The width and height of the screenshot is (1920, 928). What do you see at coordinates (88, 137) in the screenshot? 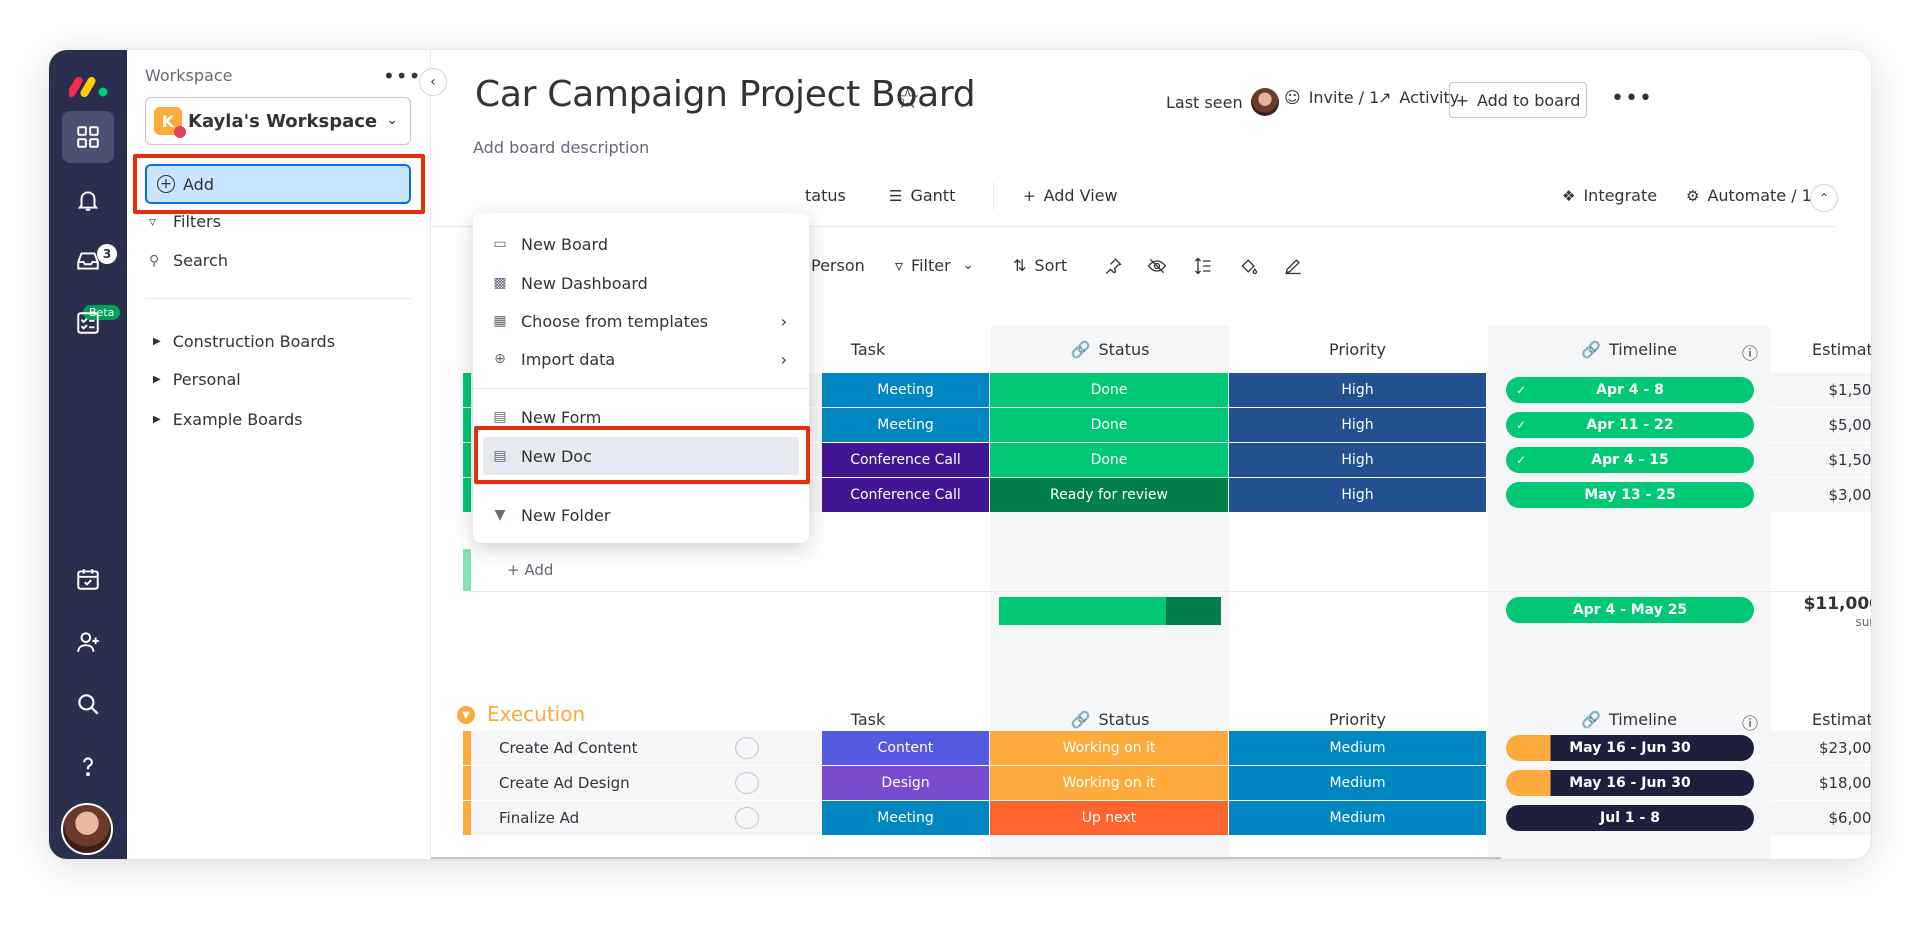
I see `rail-workspaces-button` at bounding box center [88, 137].